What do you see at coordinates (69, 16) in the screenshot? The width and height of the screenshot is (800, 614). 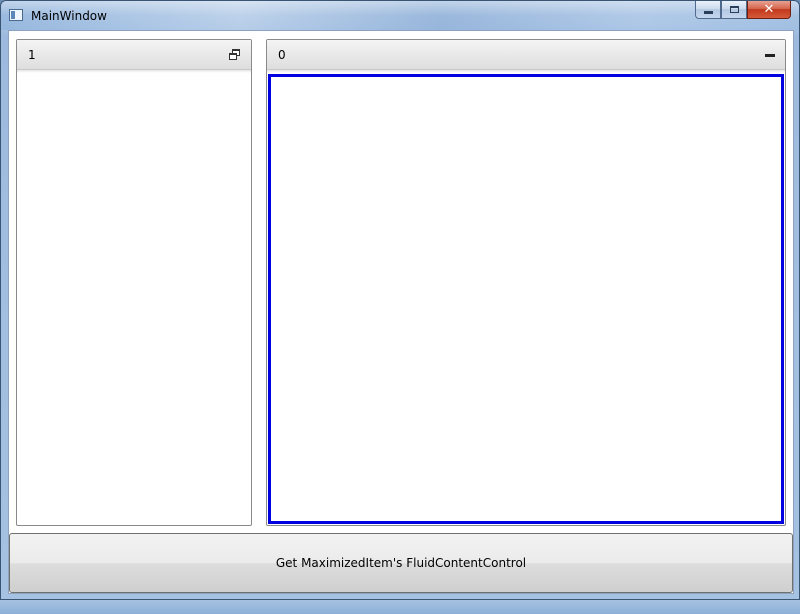 I see `window-title: MainWindow` at bounding box center [69, 16].